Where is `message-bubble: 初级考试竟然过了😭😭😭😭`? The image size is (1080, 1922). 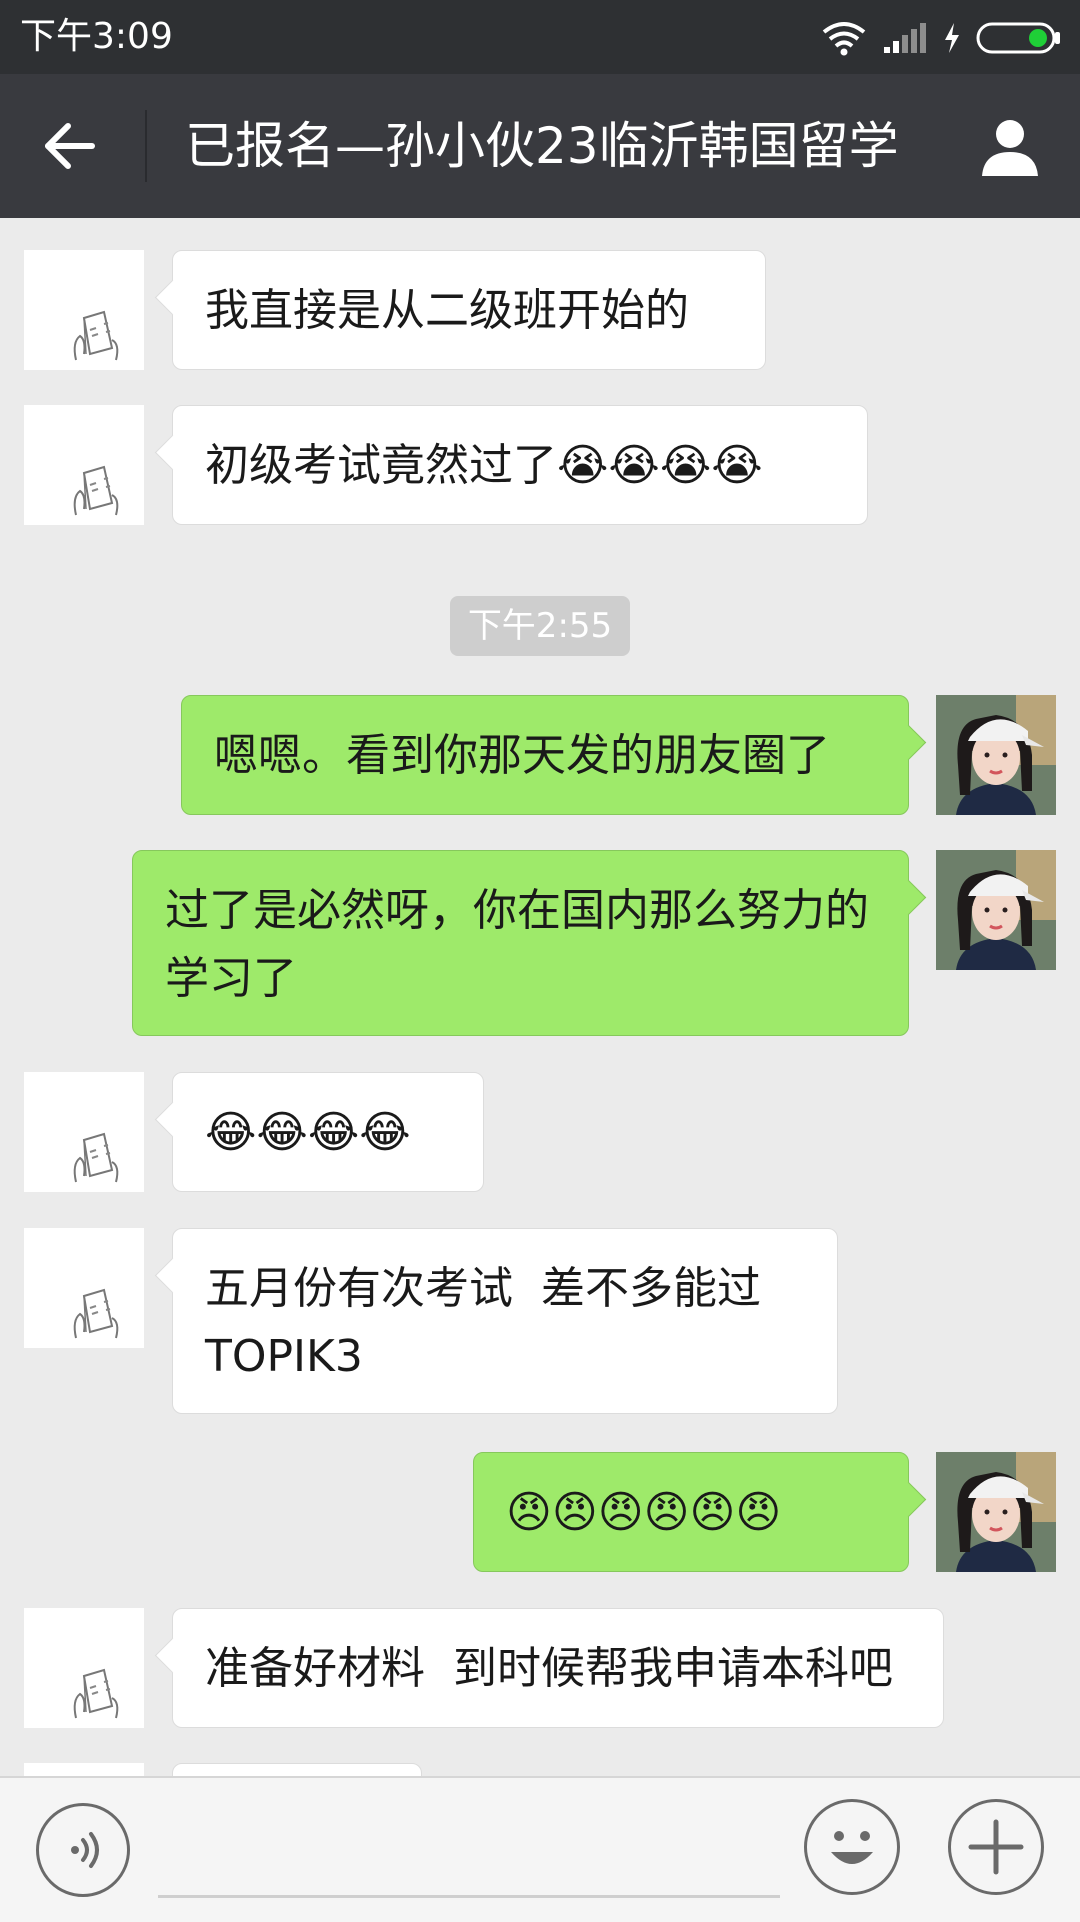
message-bubble: 初级考试竟然过了😭😭😭😭 is located at coordinates (520, 465).